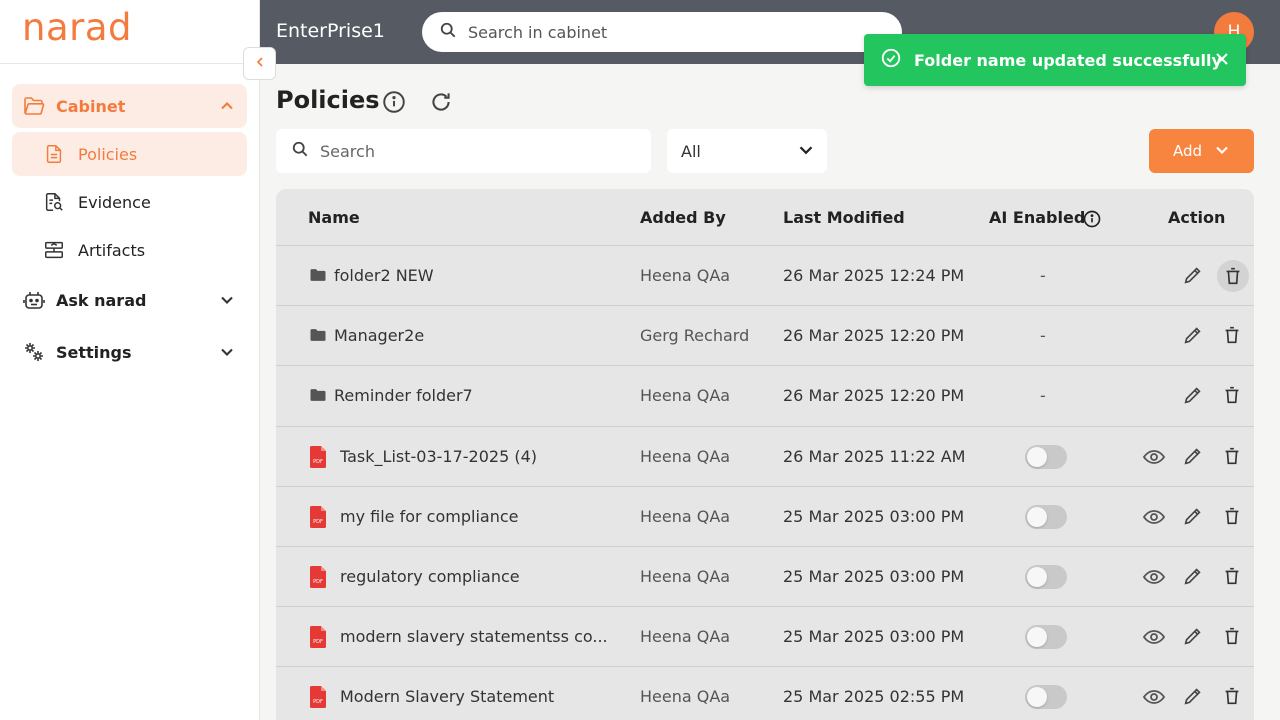 This screenshot has height=720, width=1280. Describe the element at coordinates (747, 151) in the screenshot. I see `type-filter-select: All` at that location.